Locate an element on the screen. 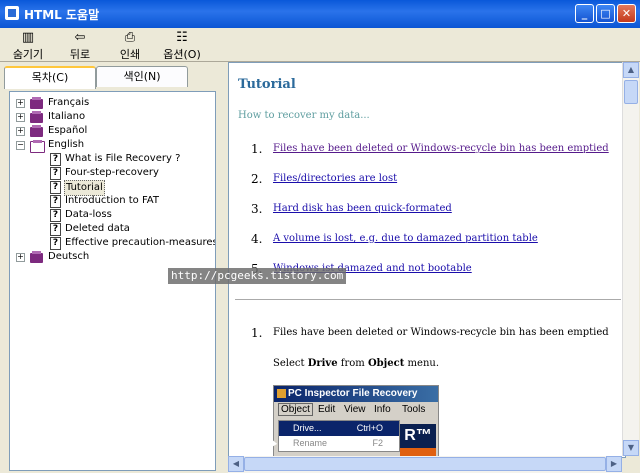  vertical-scroll-thumb is located at coordinates (631, 92).